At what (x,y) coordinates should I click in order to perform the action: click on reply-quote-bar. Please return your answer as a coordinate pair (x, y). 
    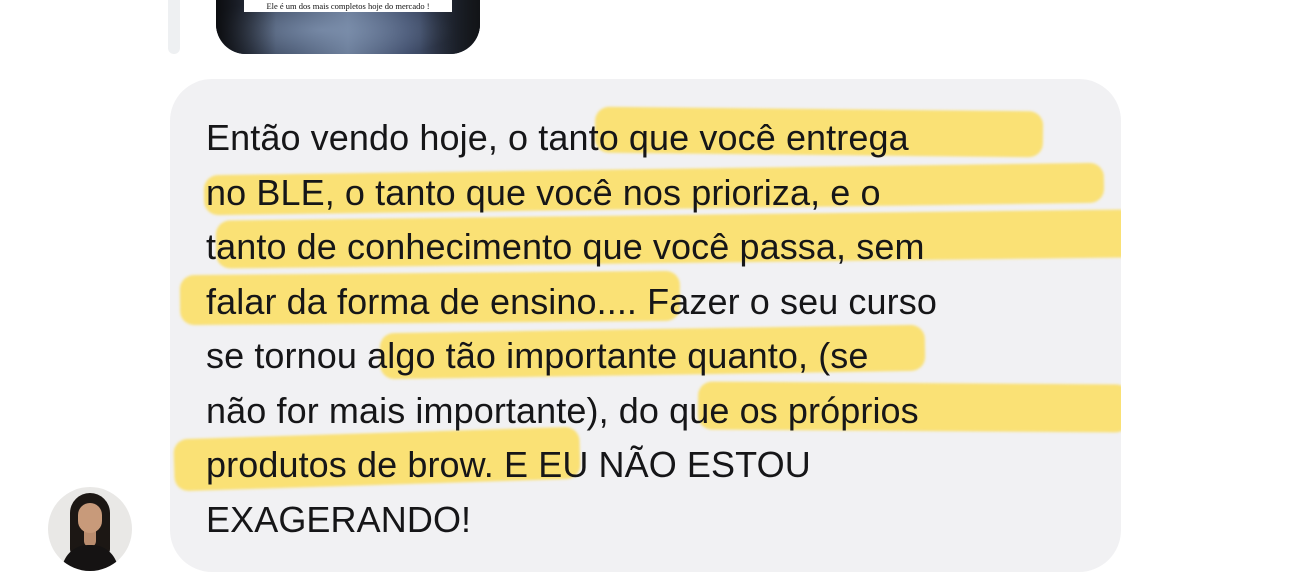
    Looking at the image, I should click on (174, 27).